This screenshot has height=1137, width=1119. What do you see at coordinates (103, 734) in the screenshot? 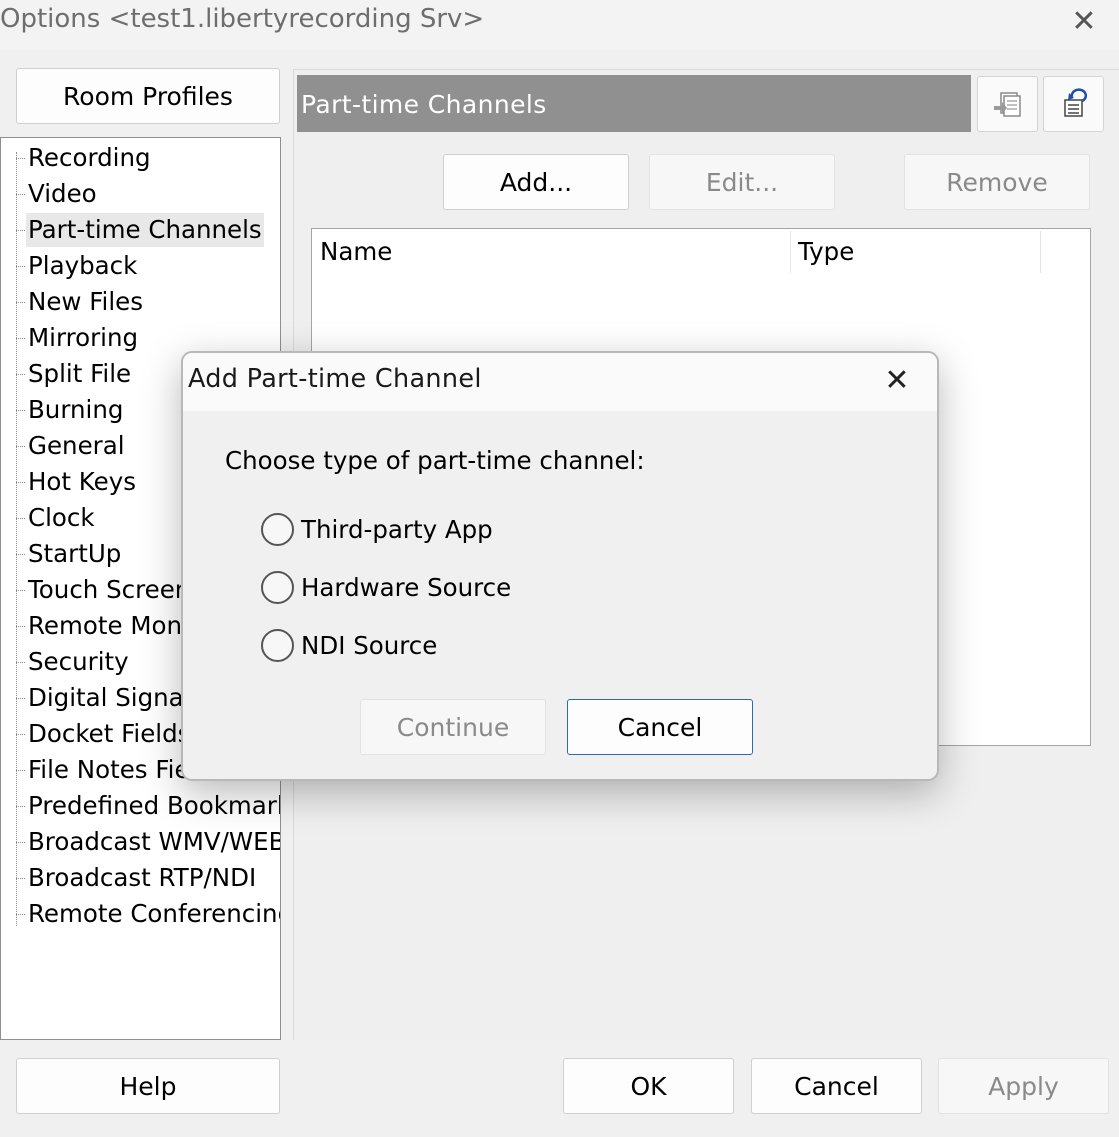
I see `tree-item-docket-fields: Docket Fields` at bounding box center [103, 734].